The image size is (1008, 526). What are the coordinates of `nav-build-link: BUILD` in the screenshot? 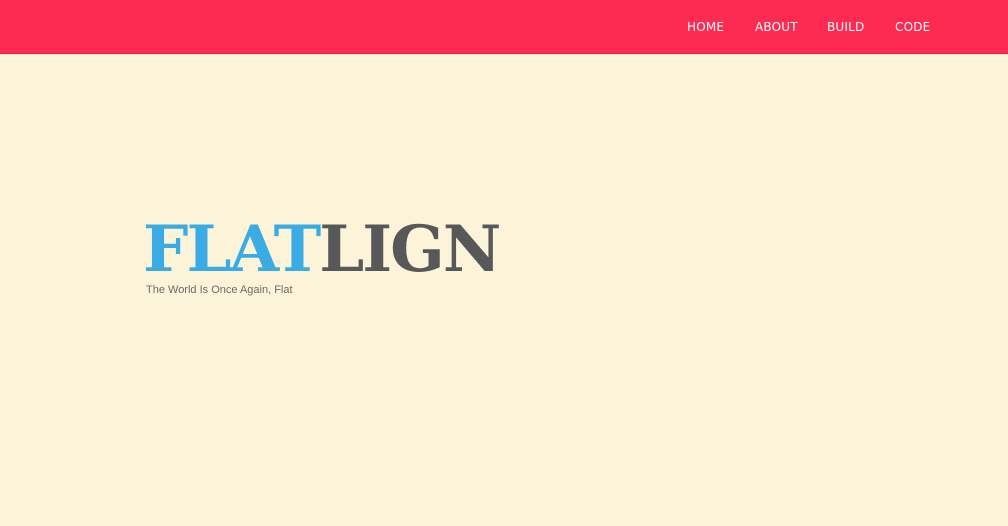 It's located at (845, 27).